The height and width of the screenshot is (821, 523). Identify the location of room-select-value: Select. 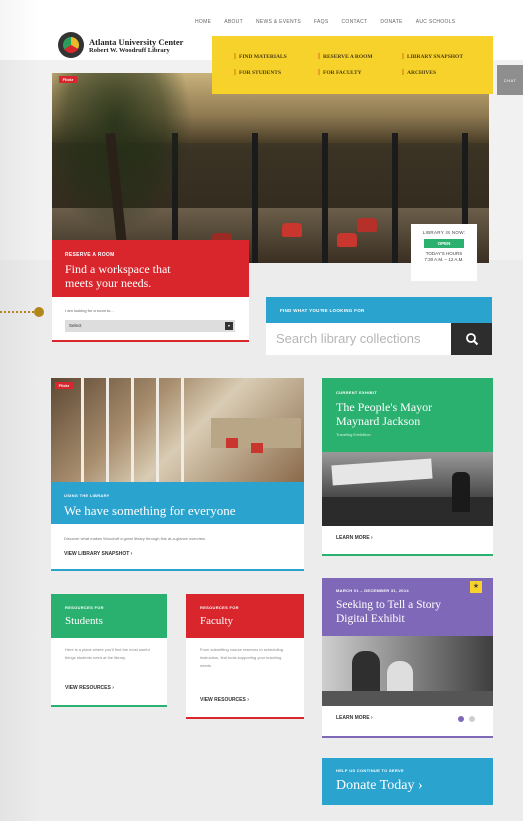
(75, 325).